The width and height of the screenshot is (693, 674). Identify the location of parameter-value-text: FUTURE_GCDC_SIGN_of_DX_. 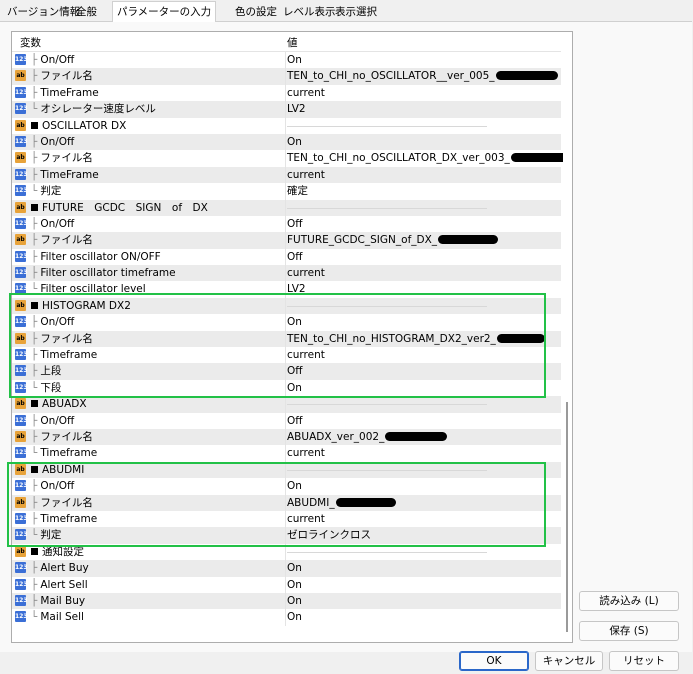
(362, 240).